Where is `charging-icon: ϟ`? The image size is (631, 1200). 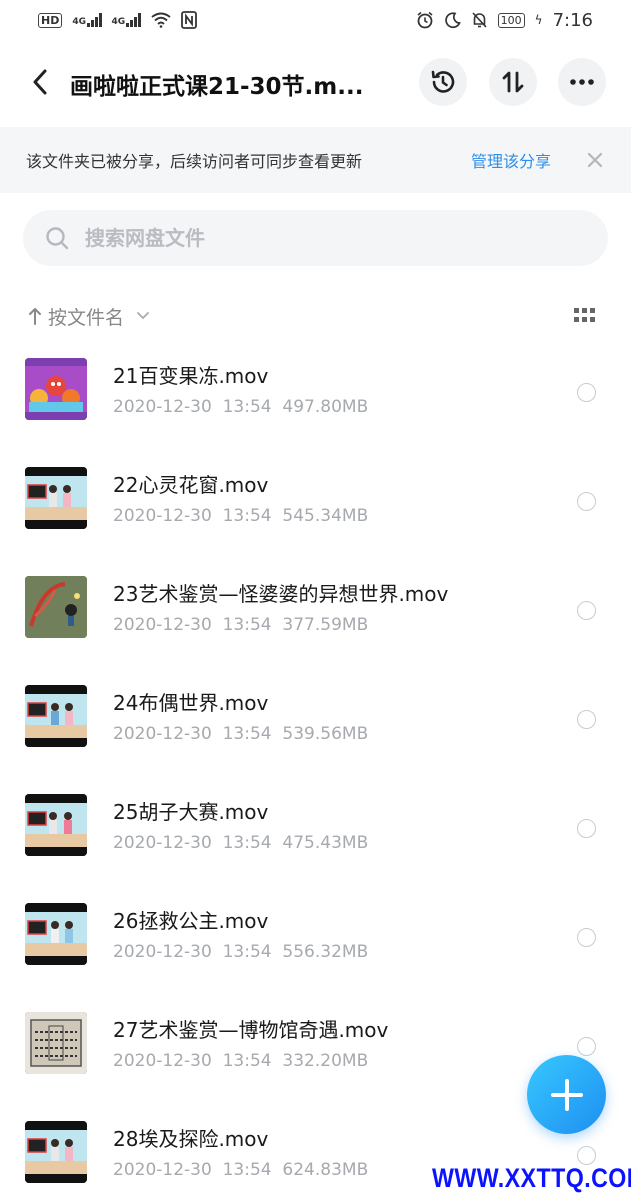
charging-icon: ϟ is located at coordinates (538, 20).